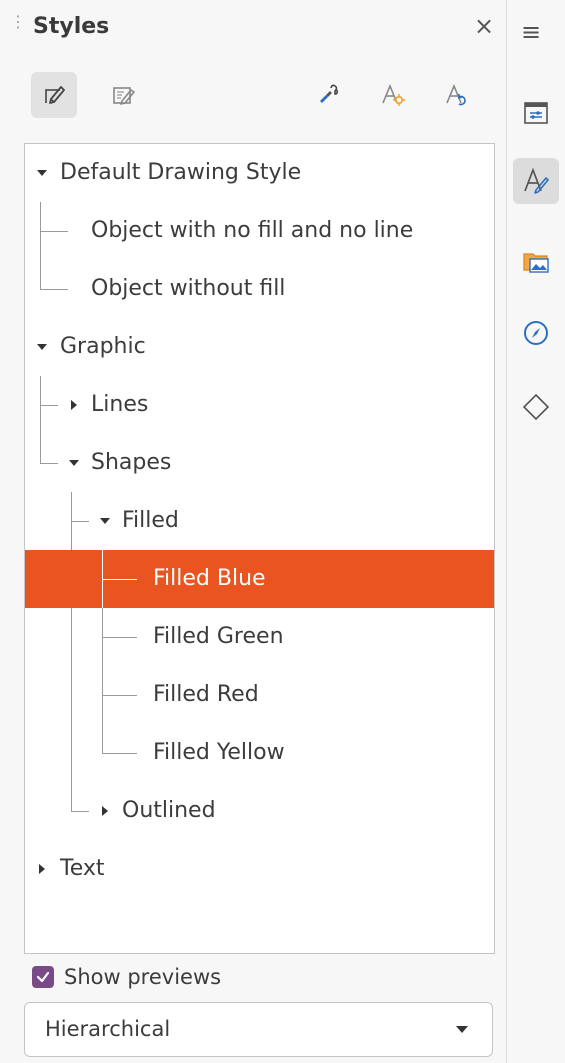 Image resolution: width=565 pixels, height=1063 pixels. I want to click on sidebar-tab-shapes, so click(536, 407).